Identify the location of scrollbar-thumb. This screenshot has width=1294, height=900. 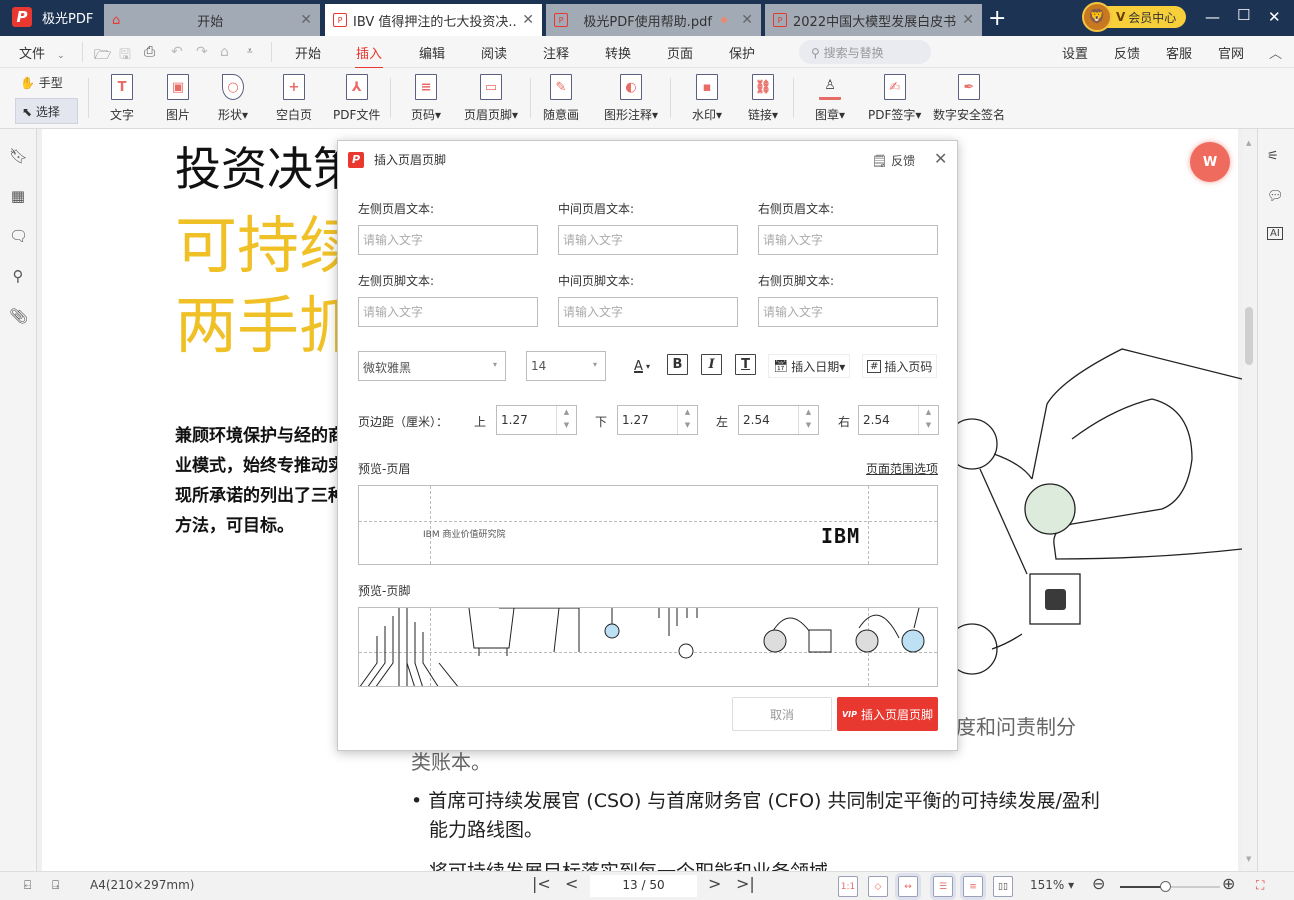
(1249, 336).